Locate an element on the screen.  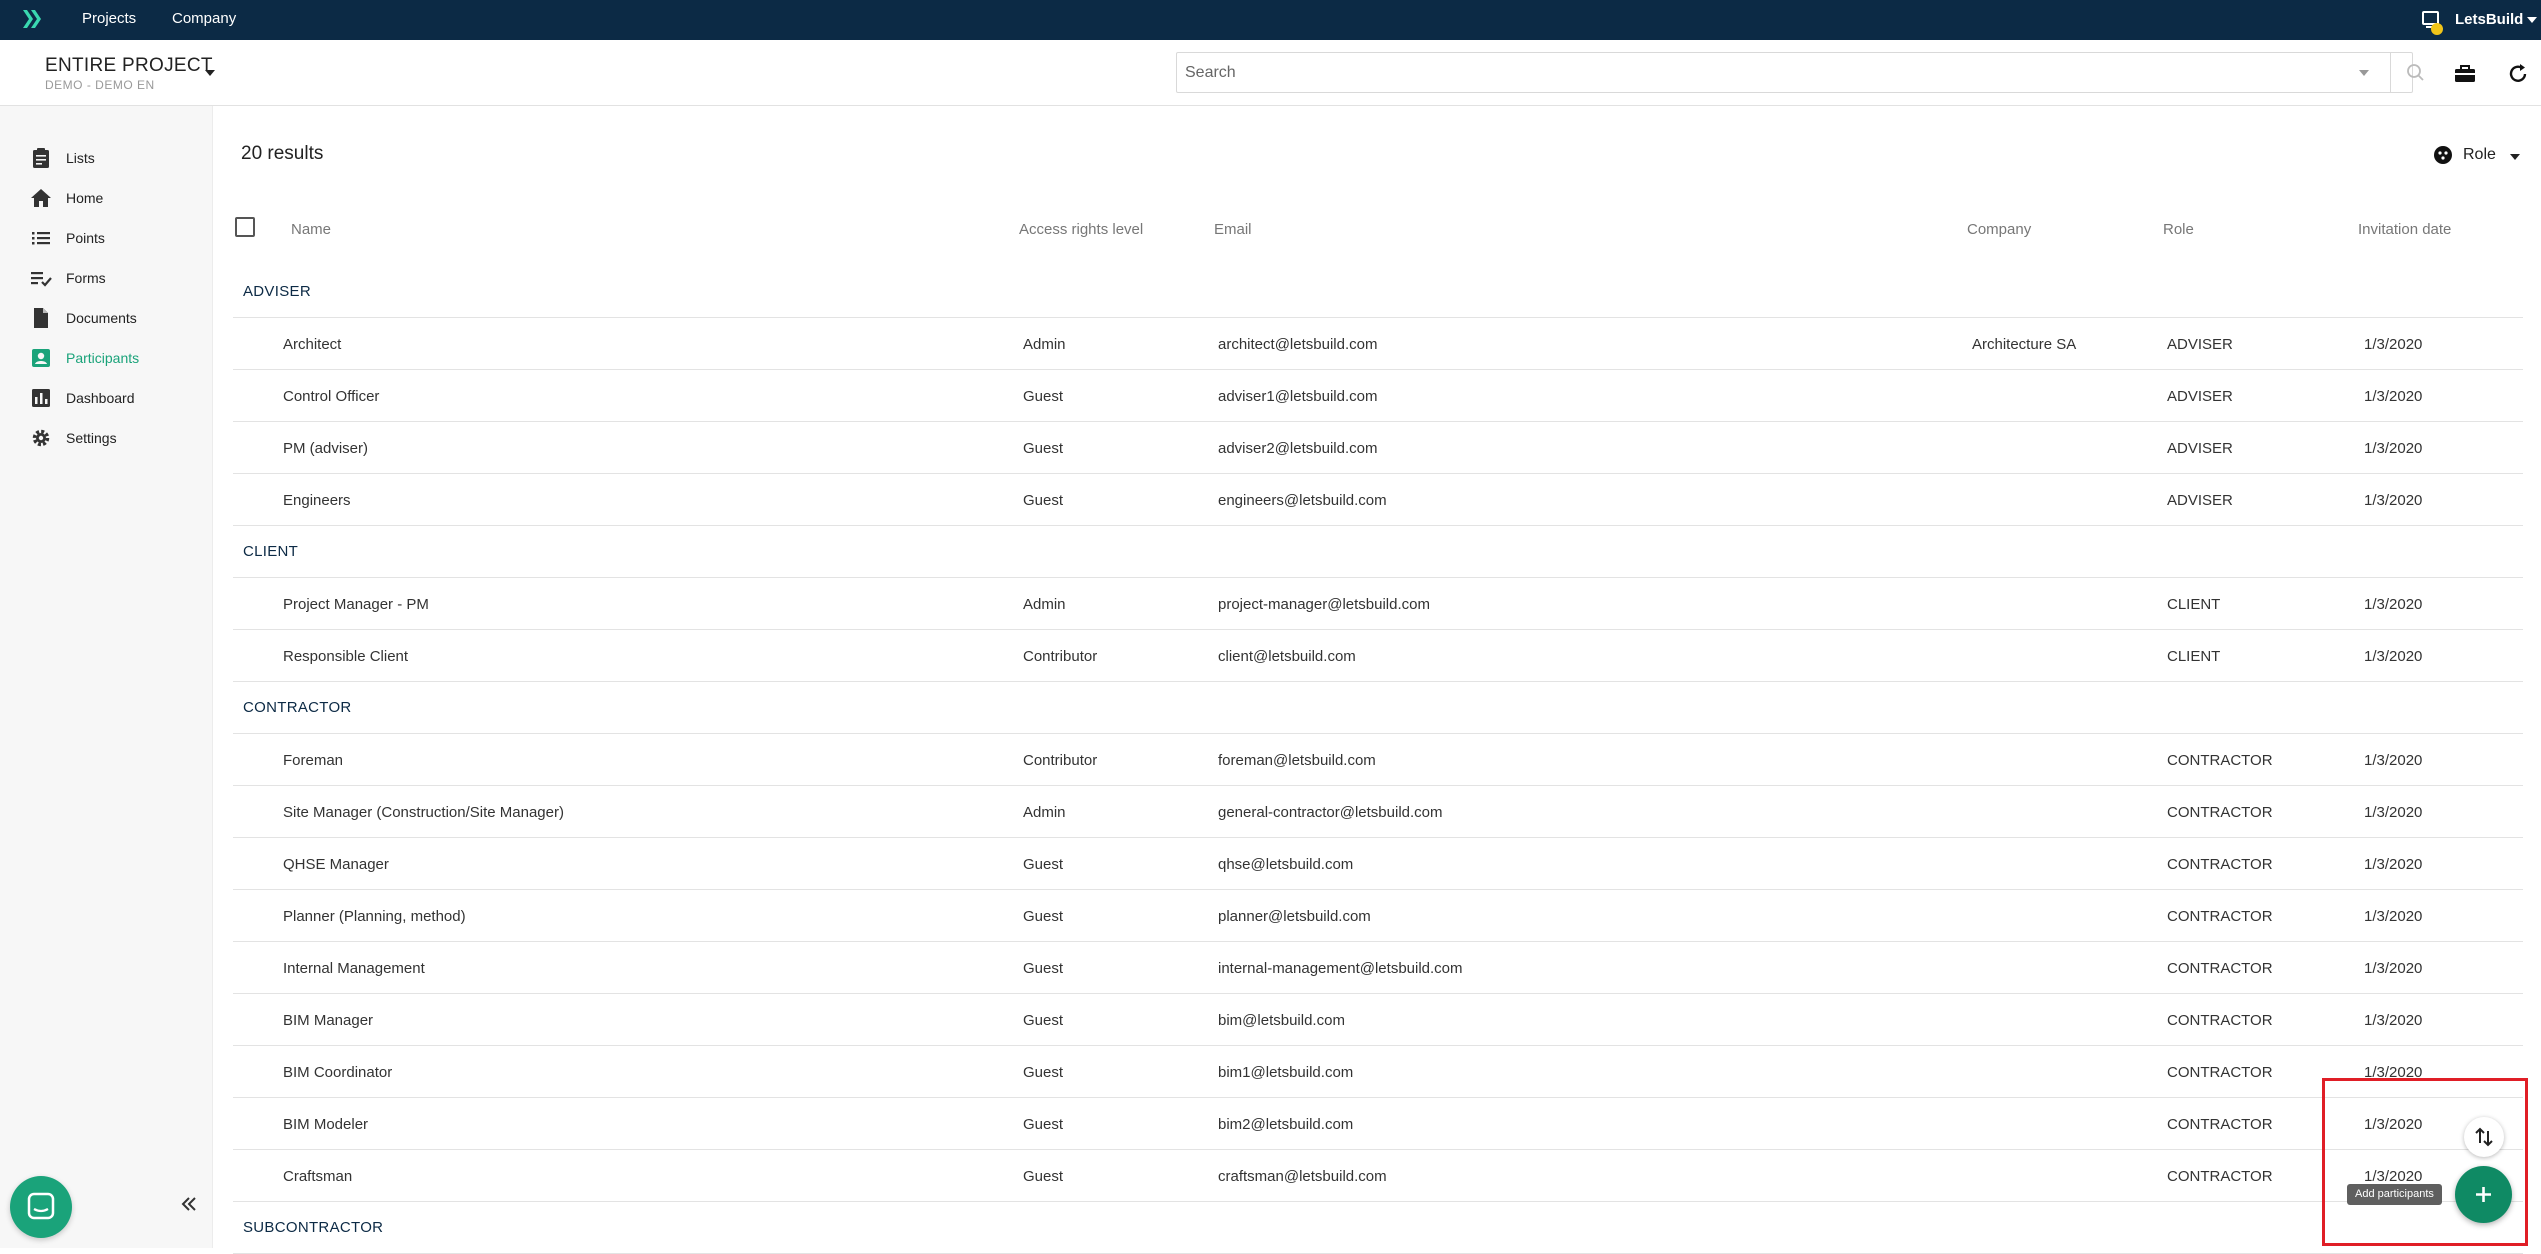
cell-name: PM (adviser) is located at coordinates (326, 448).